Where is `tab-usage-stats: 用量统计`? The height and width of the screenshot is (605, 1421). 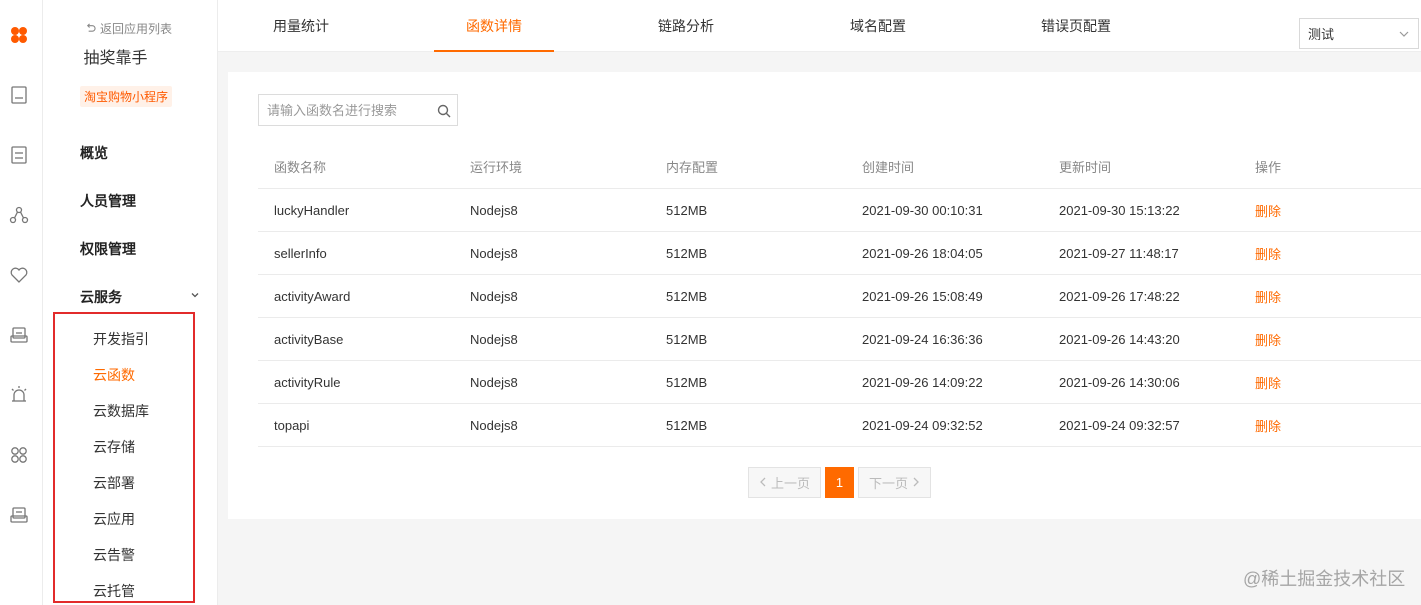
tab-usage-stats: 用量统计 is located at coordinates (301, 26).